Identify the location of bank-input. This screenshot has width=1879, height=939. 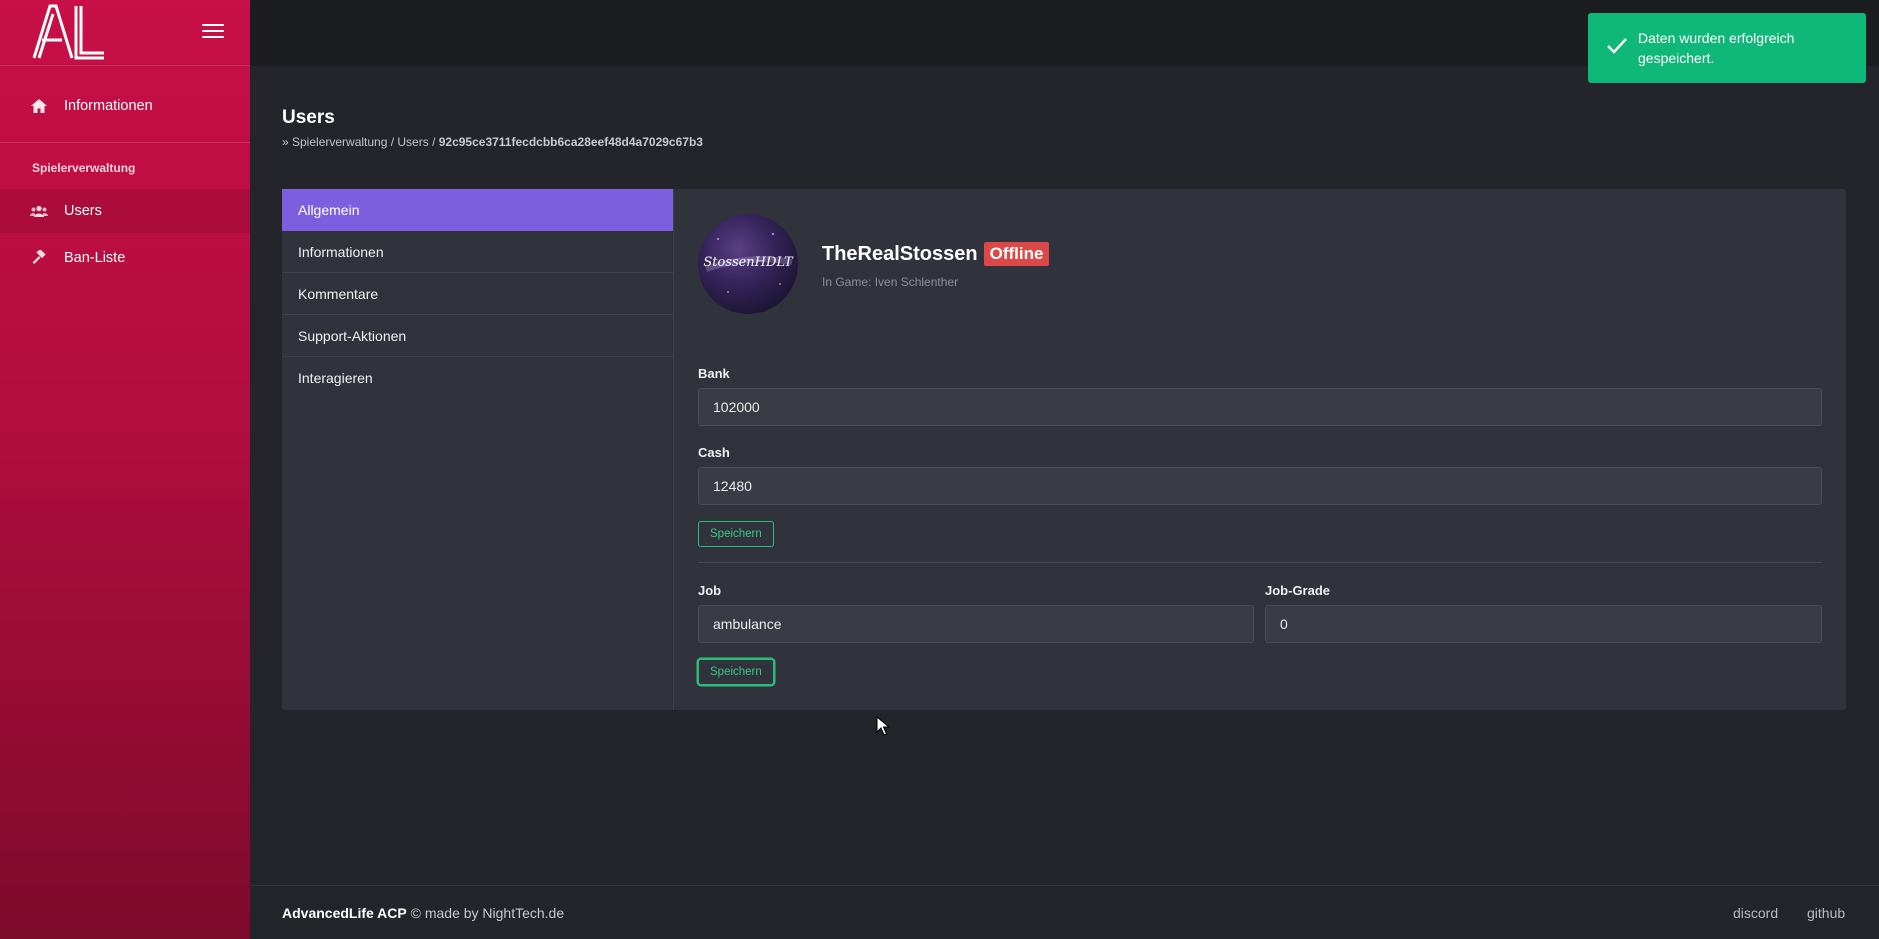
(1260, 407).